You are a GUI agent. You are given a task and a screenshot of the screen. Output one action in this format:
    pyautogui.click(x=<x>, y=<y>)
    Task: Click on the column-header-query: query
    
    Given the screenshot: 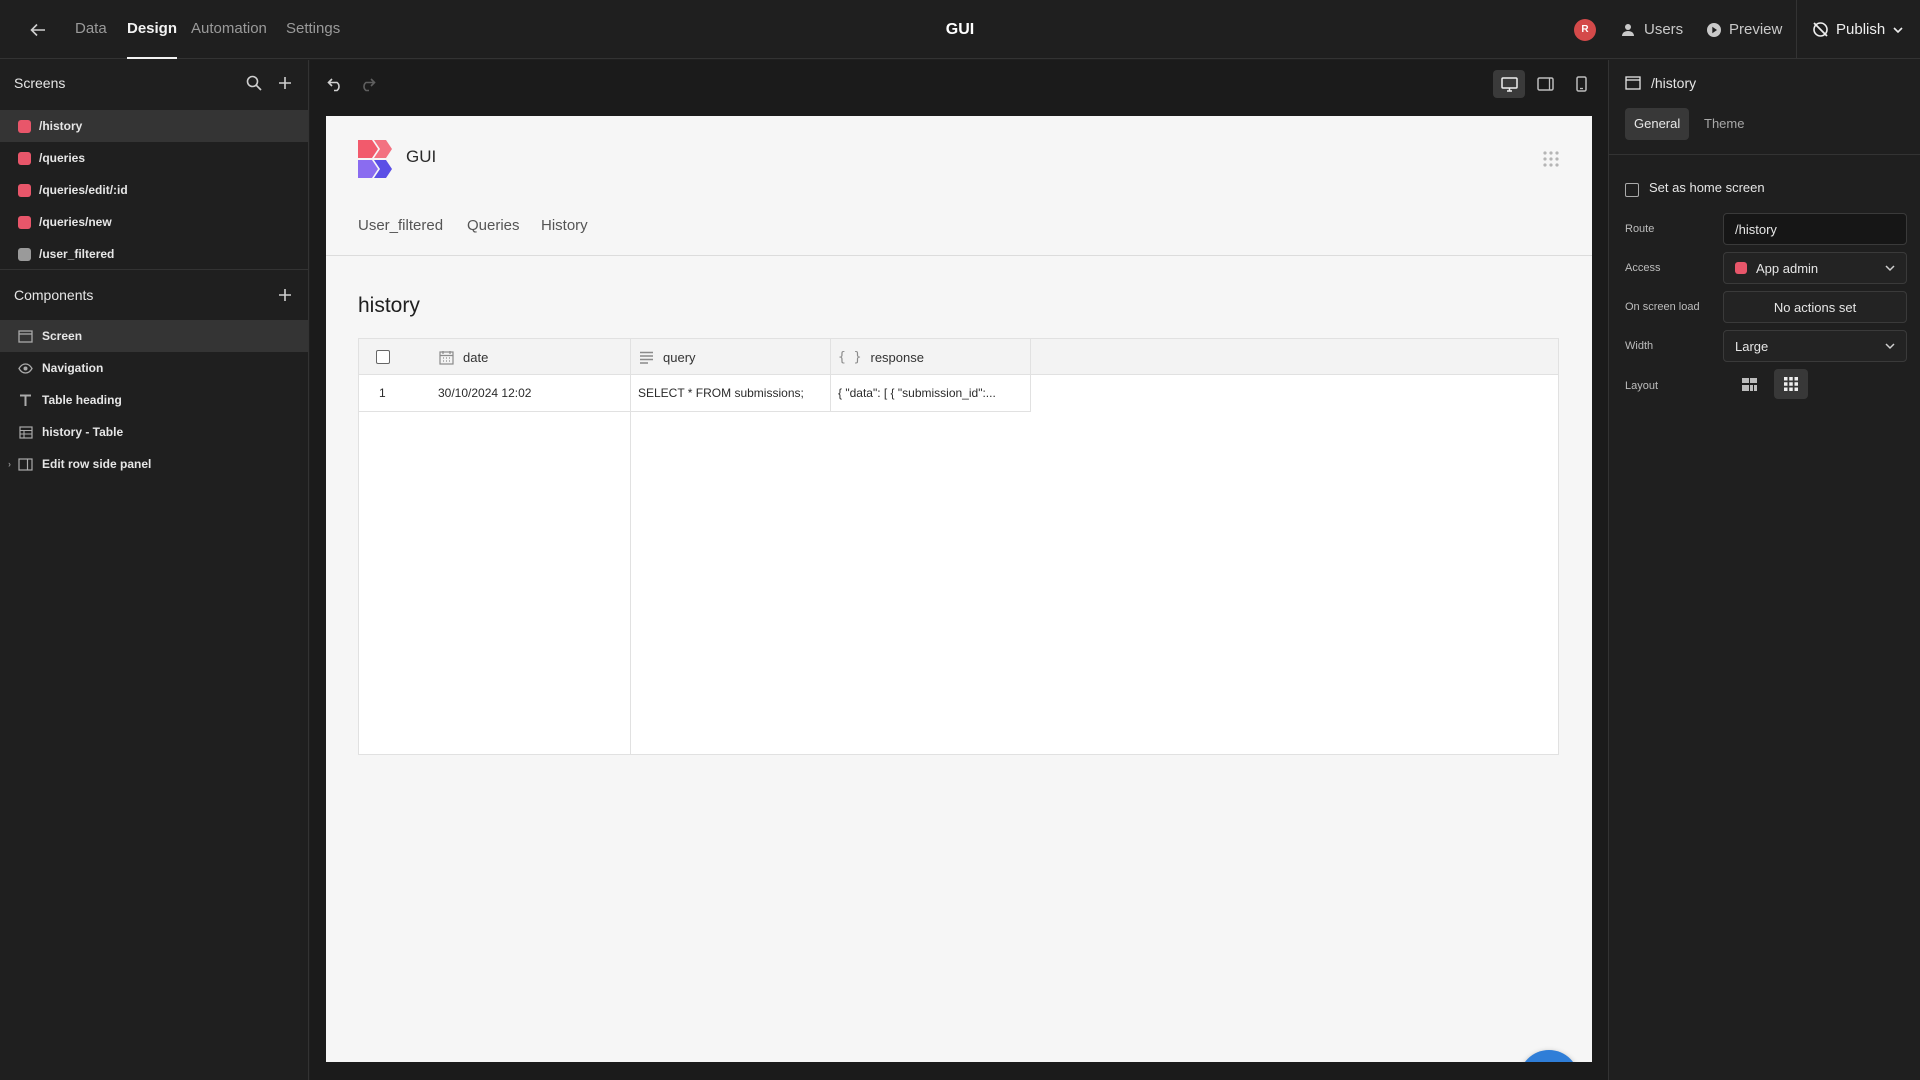 What is the action you would take?
    pyautogui.click(x=667, y=357)
    